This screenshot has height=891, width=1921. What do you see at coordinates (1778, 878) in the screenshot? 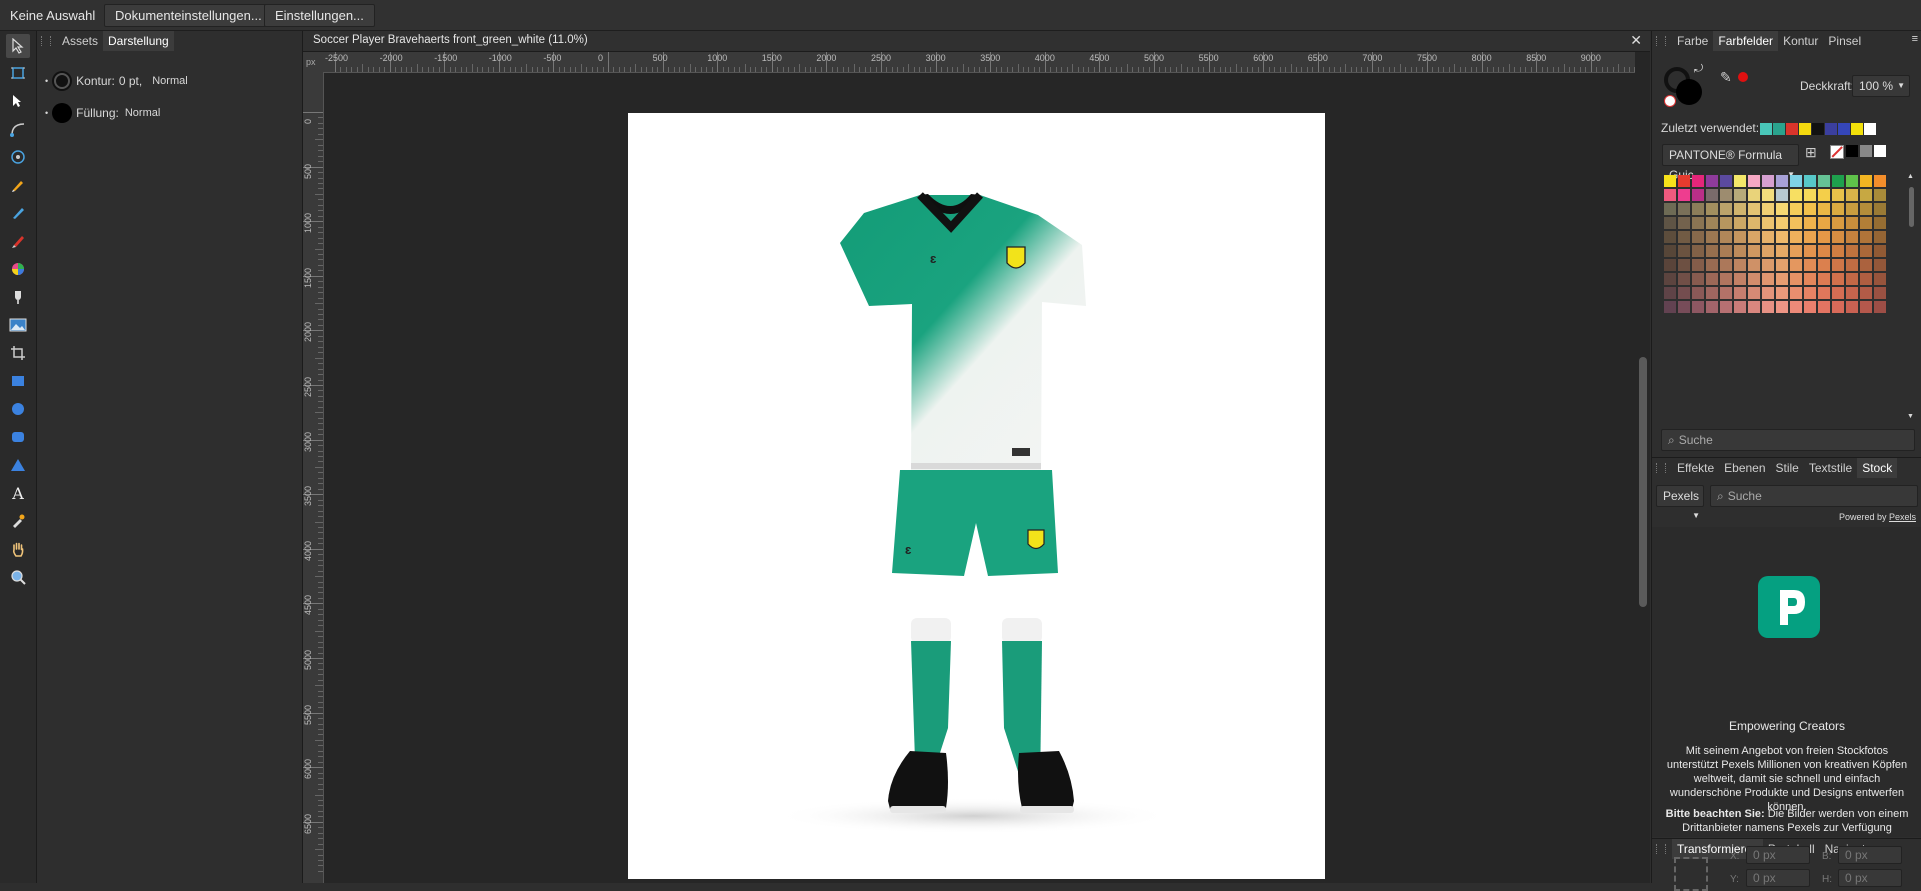
I see `y-position-field: 0 px` at bounding box center [1778, 878].